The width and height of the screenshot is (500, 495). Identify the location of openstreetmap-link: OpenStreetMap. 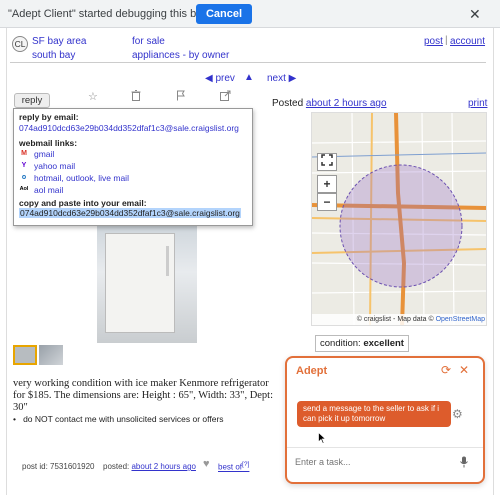
(460, 319).